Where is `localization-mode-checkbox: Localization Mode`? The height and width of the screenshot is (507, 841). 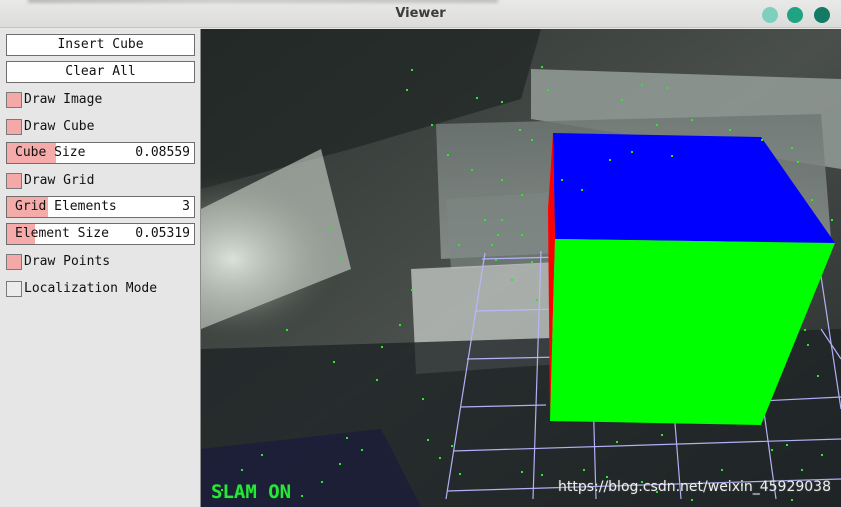
localization-mode-checkbox: Localization Mode is located at coordinates (101, 289).